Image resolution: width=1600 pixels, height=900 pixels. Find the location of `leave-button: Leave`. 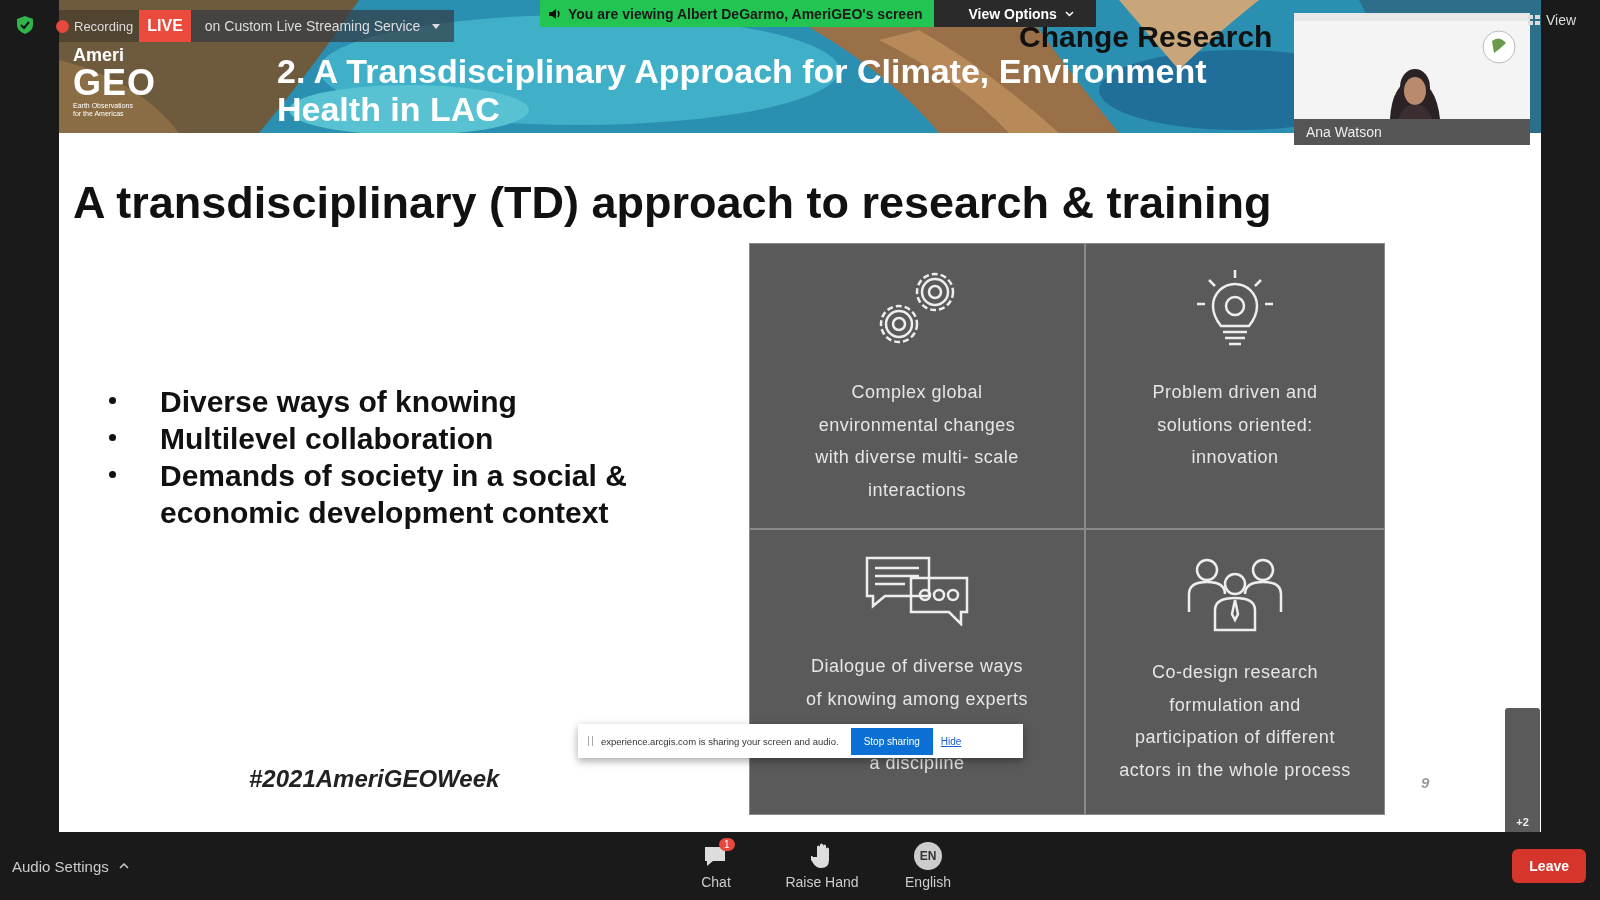

leave-button: Leave is located at coordinates (1549, 866).